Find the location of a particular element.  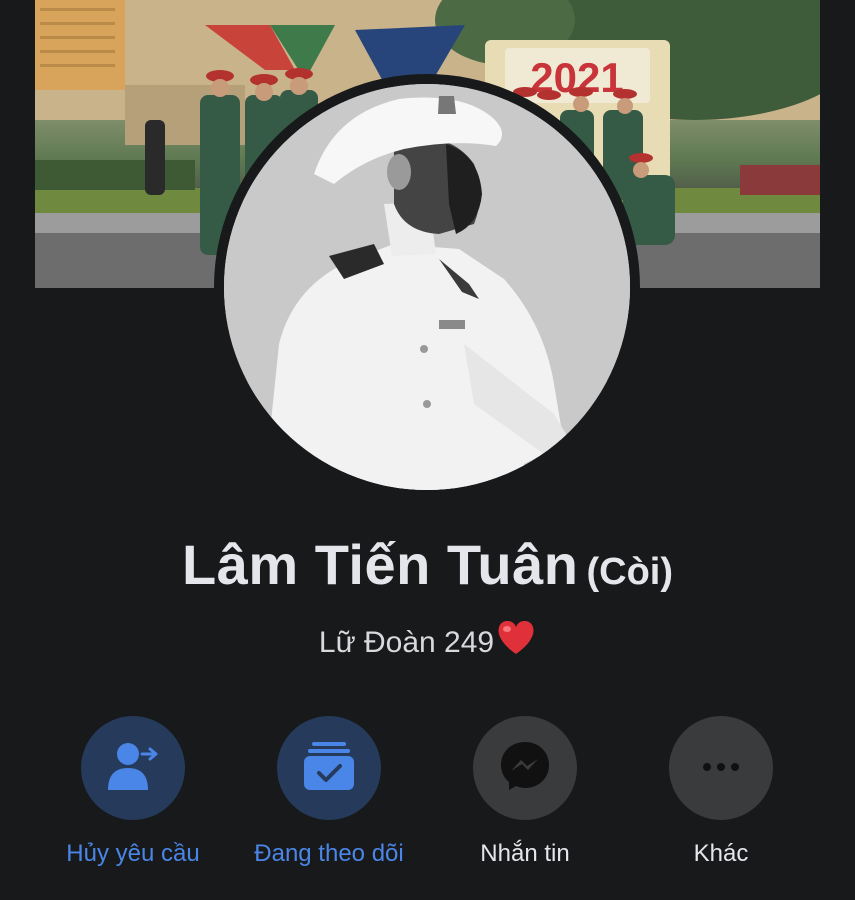

following-button: Đang theo dõi is located at coordinates (329, 792).